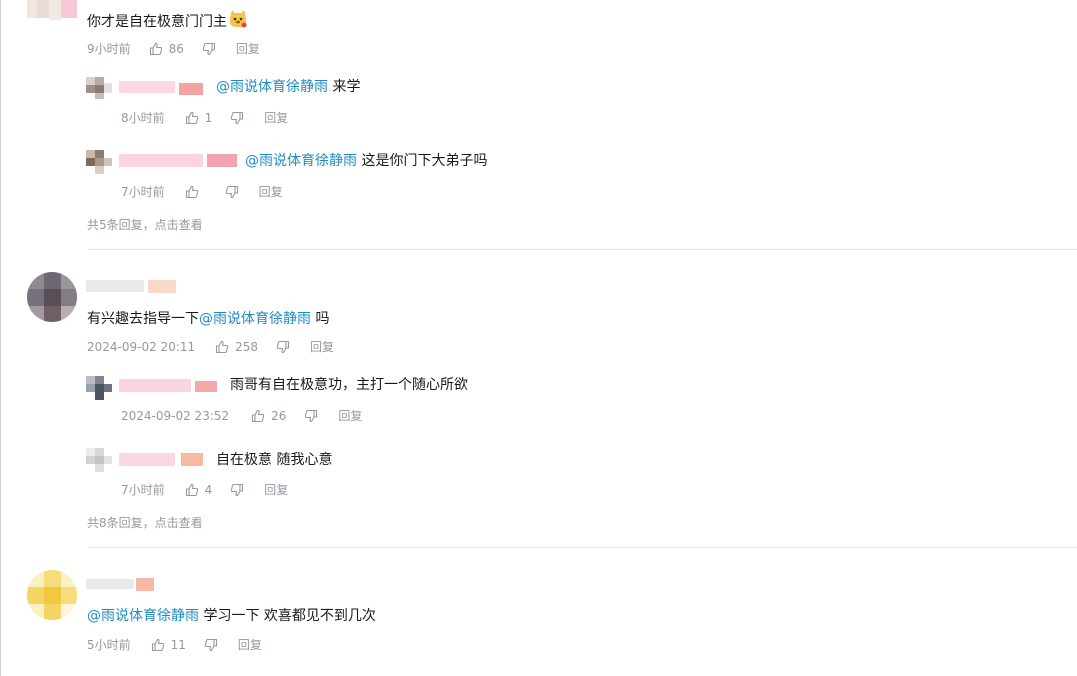  I want to click on comment-text: 你才是自在极意门门主, so click(168, 21).